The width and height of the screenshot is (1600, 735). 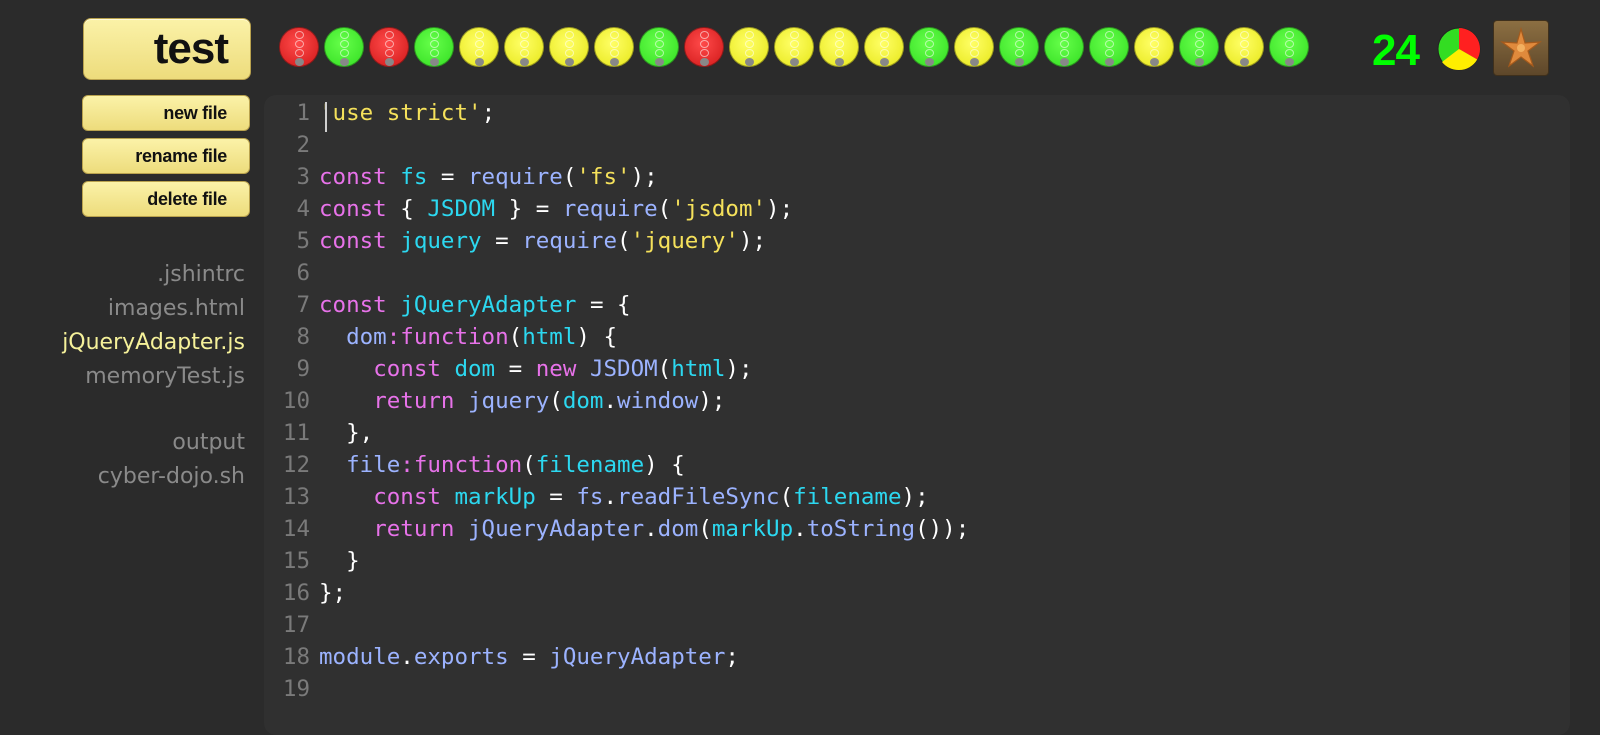 What do you see at coordinates (166, 113) in the screenshot?
I see `new-file-button: new file` at bounding box center [166, 113].